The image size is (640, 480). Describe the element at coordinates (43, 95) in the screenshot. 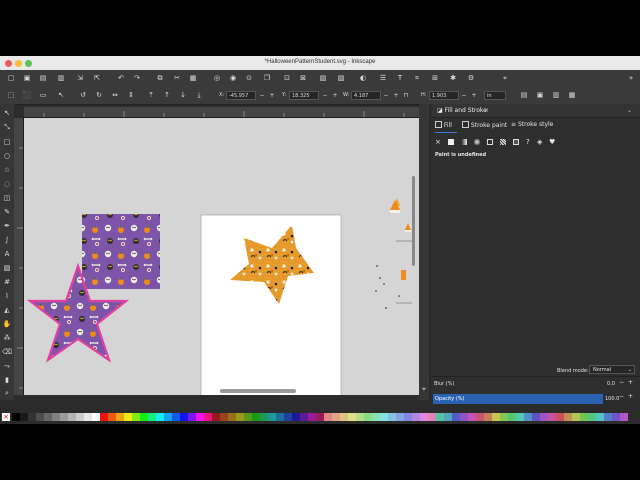

I see `deselect-icon: ▭` at that location.